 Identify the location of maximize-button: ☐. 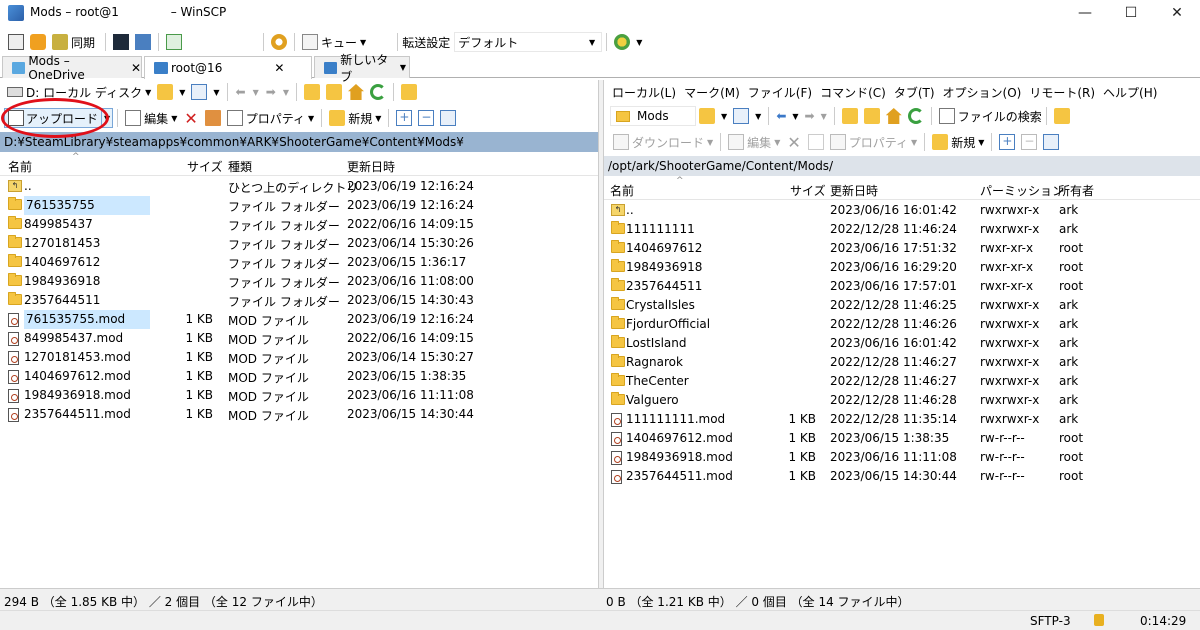
(1131, 13).